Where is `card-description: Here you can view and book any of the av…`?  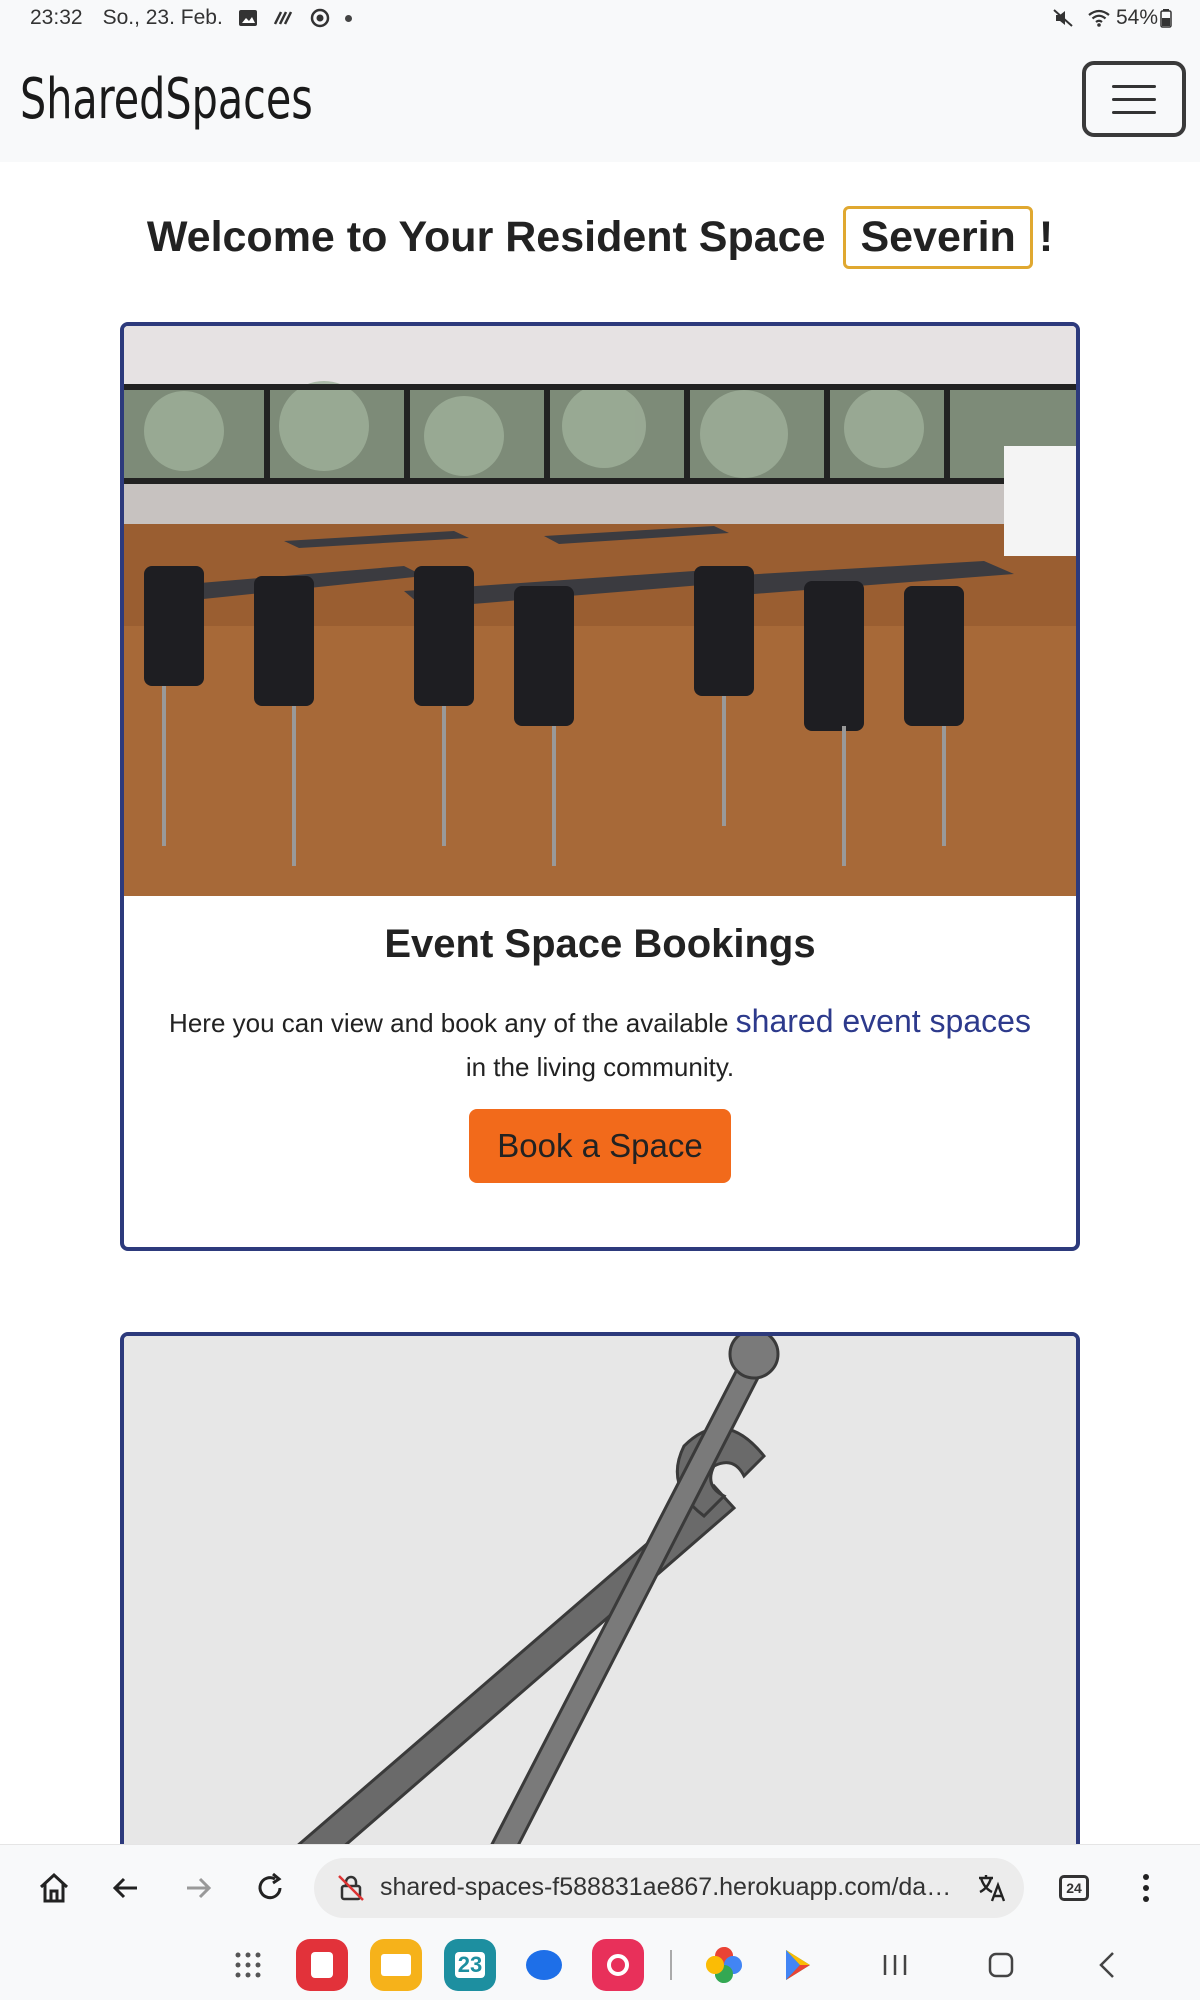
card-description: Here you can view and book any of the av… is located at coordinates (600, 1044).